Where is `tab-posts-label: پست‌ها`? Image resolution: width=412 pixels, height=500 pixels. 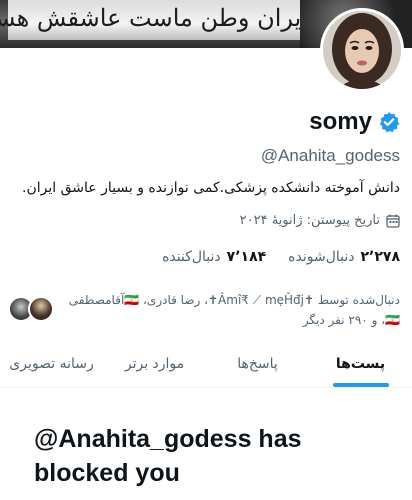 tab-posts-label: پست‌ها is located at coordinates (360, 363).